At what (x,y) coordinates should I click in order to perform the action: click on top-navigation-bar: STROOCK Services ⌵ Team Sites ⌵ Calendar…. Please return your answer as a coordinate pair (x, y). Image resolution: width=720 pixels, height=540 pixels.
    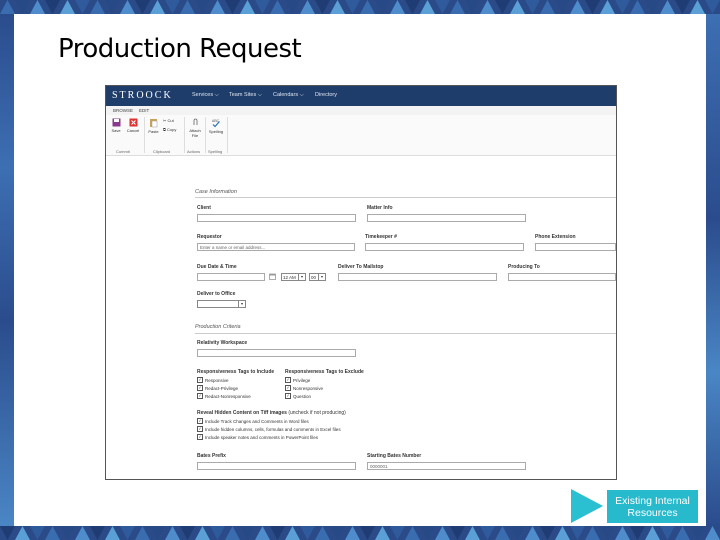
    Looking at the image, I should click on (361, 96).